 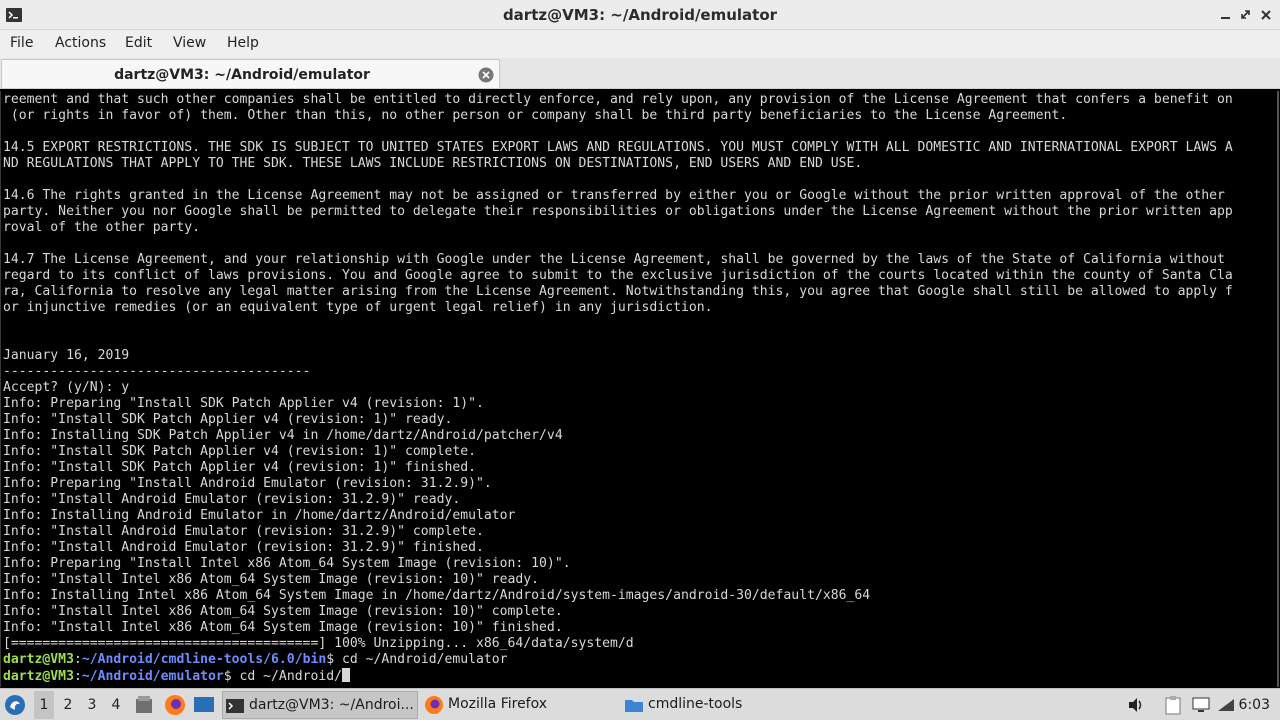 What do you see at coordinates (282, 676) in the screenshot?
I see `prompt-command: $ cd ~/Android/` at bounding box center [282, 676].